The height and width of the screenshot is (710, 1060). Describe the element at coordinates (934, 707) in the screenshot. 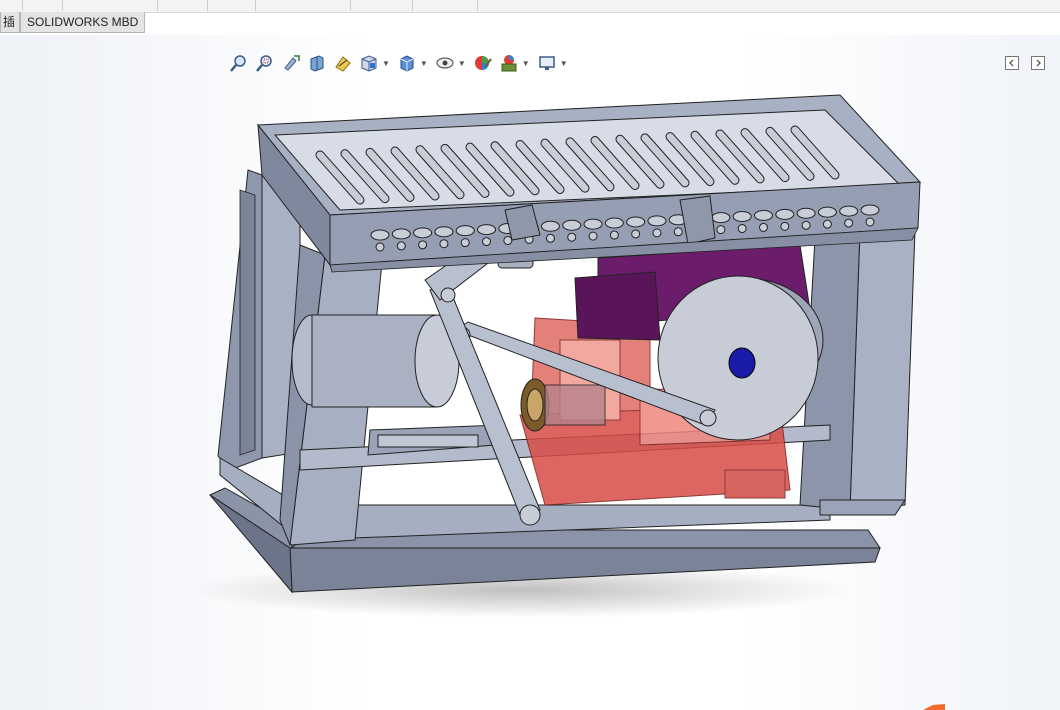

I see `status-indicator` at that location.